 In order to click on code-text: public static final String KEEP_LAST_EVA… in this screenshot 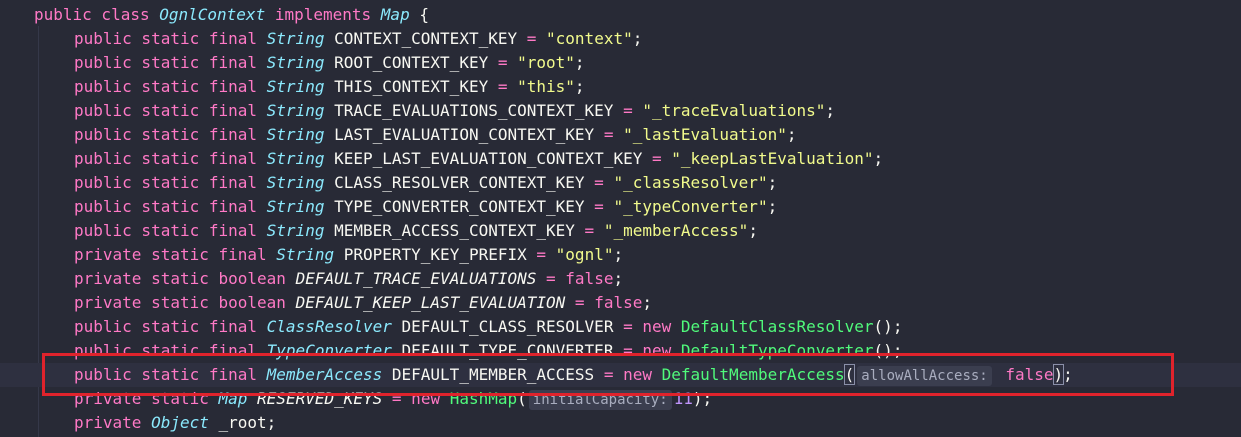, I will do `click(478, 159)`.